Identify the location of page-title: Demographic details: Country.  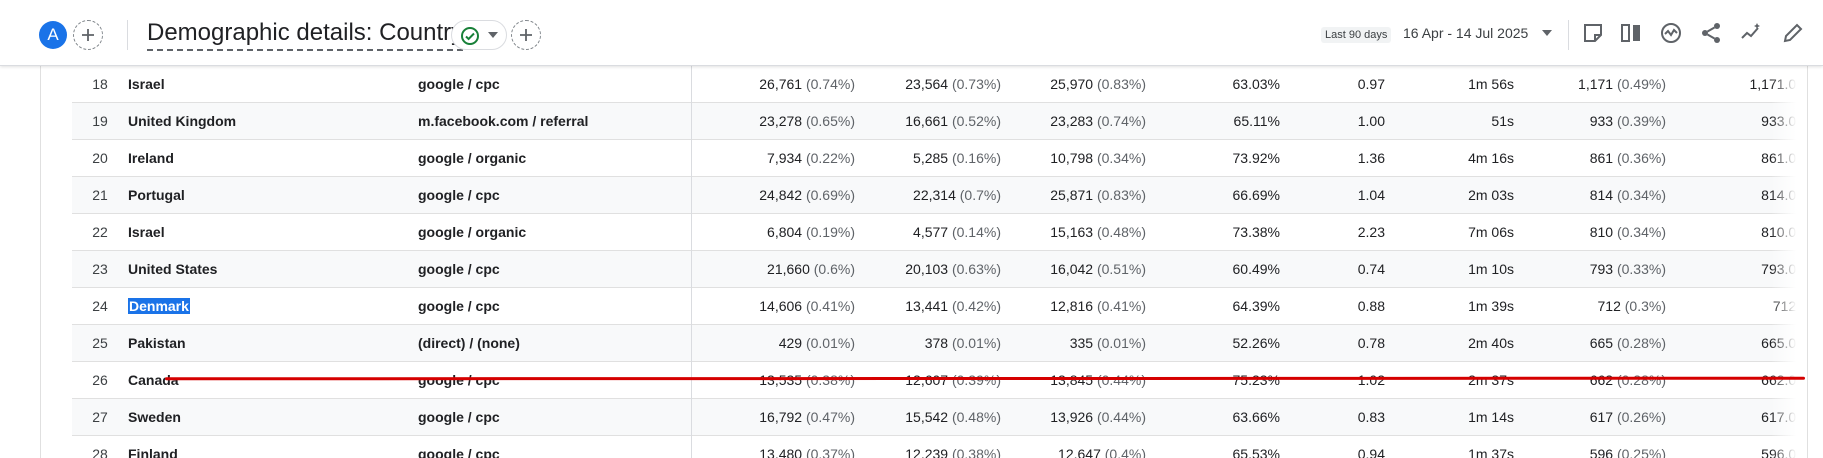
(305, 35).